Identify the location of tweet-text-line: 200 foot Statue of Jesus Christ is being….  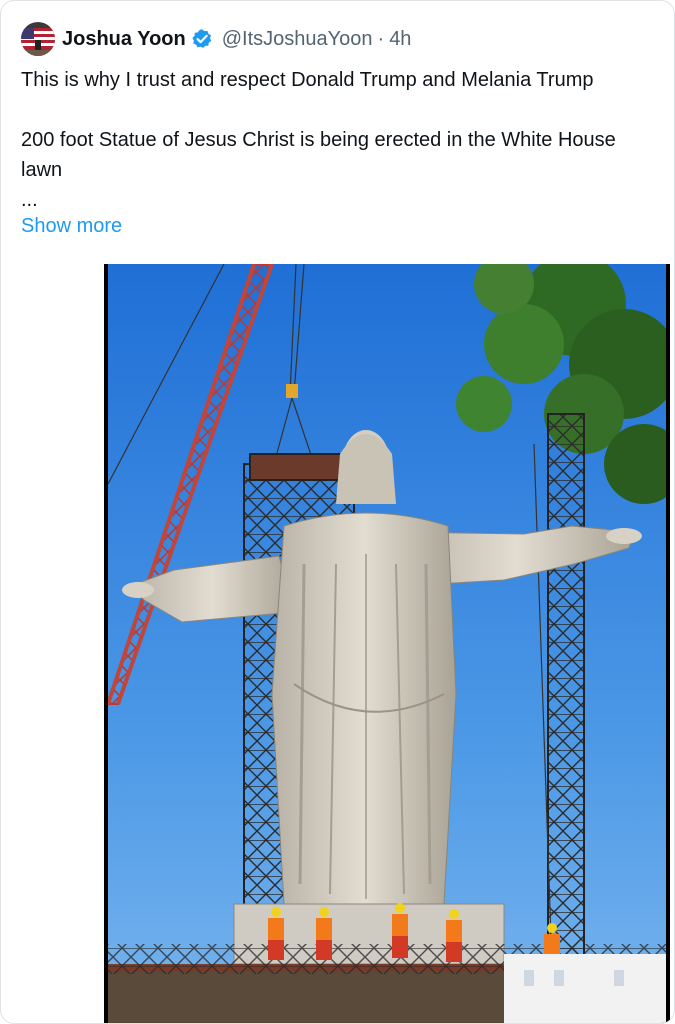
(318, 140).